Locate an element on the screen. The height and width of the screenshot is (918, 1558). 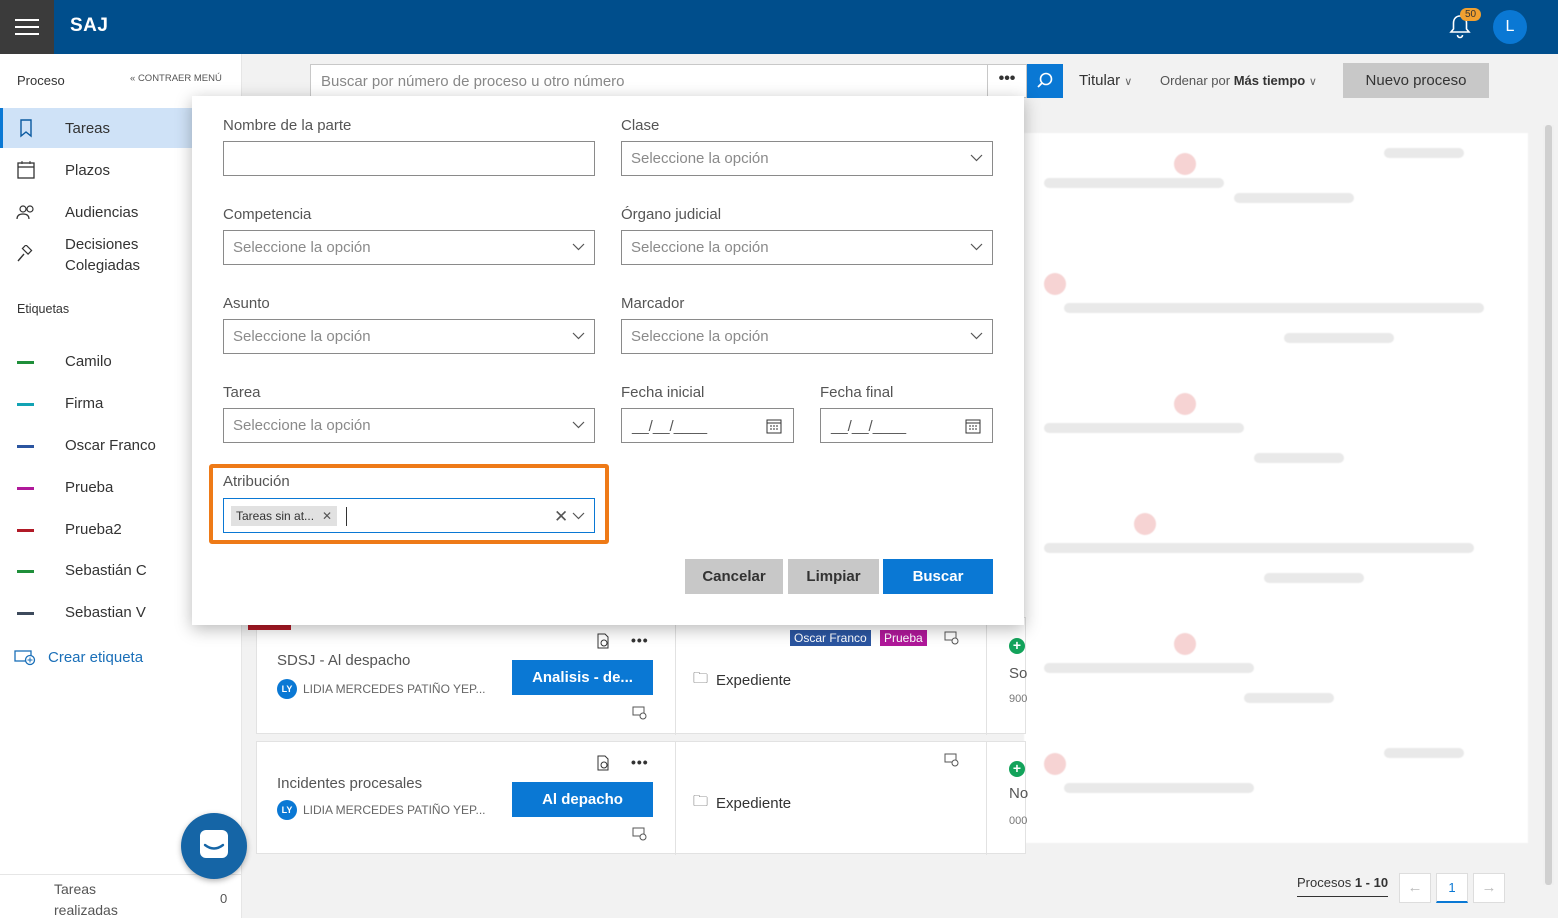
marcador-select: Seleccione la opción is located at coordinates (807, 336).